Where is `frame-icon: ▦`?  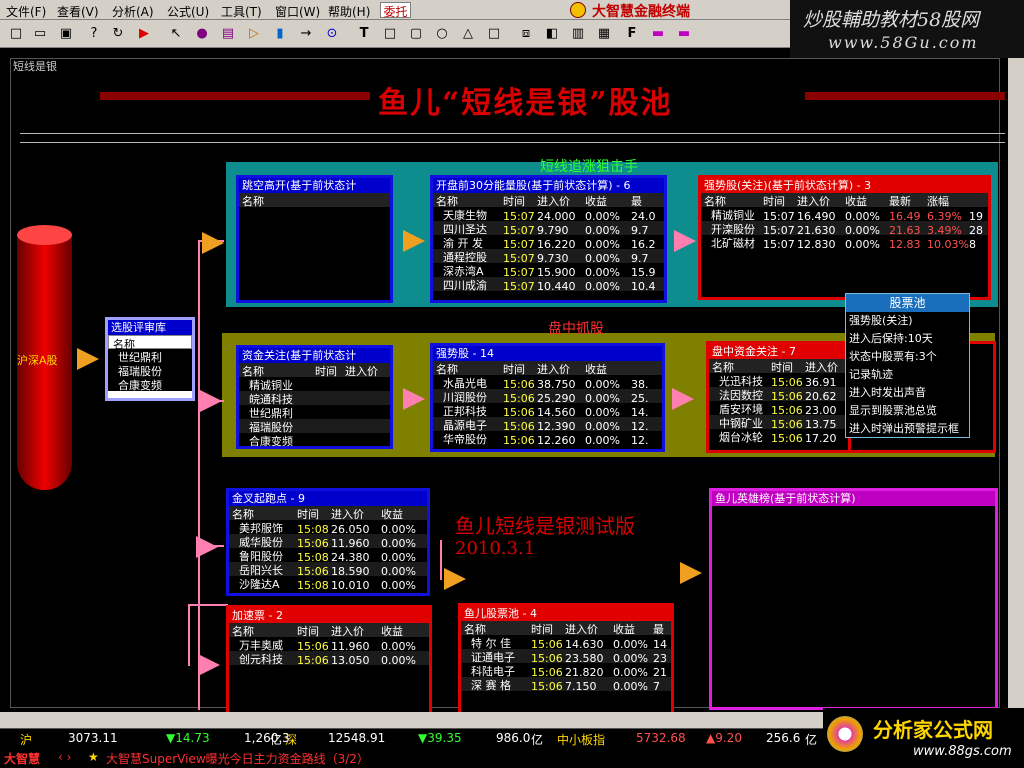
frame-icon: ▦ is located at coordinates (604, 34).